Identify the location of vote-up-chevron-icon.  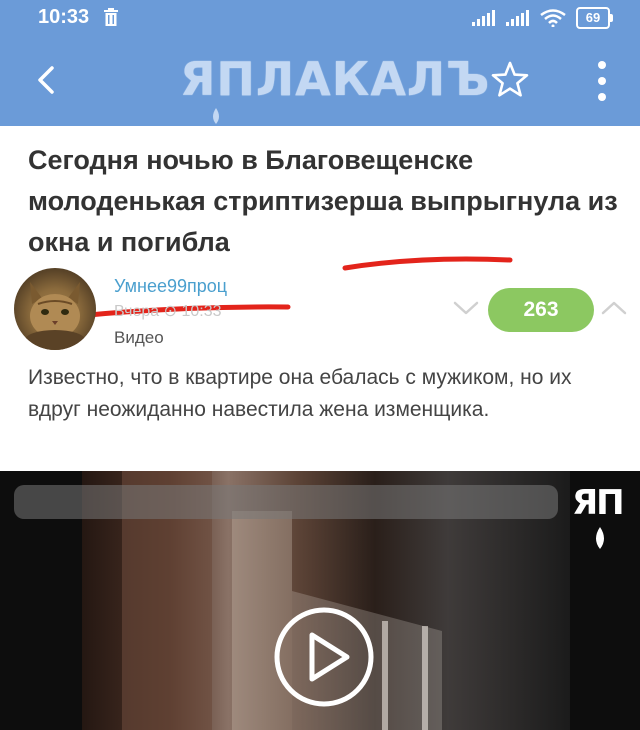
(614, 308).